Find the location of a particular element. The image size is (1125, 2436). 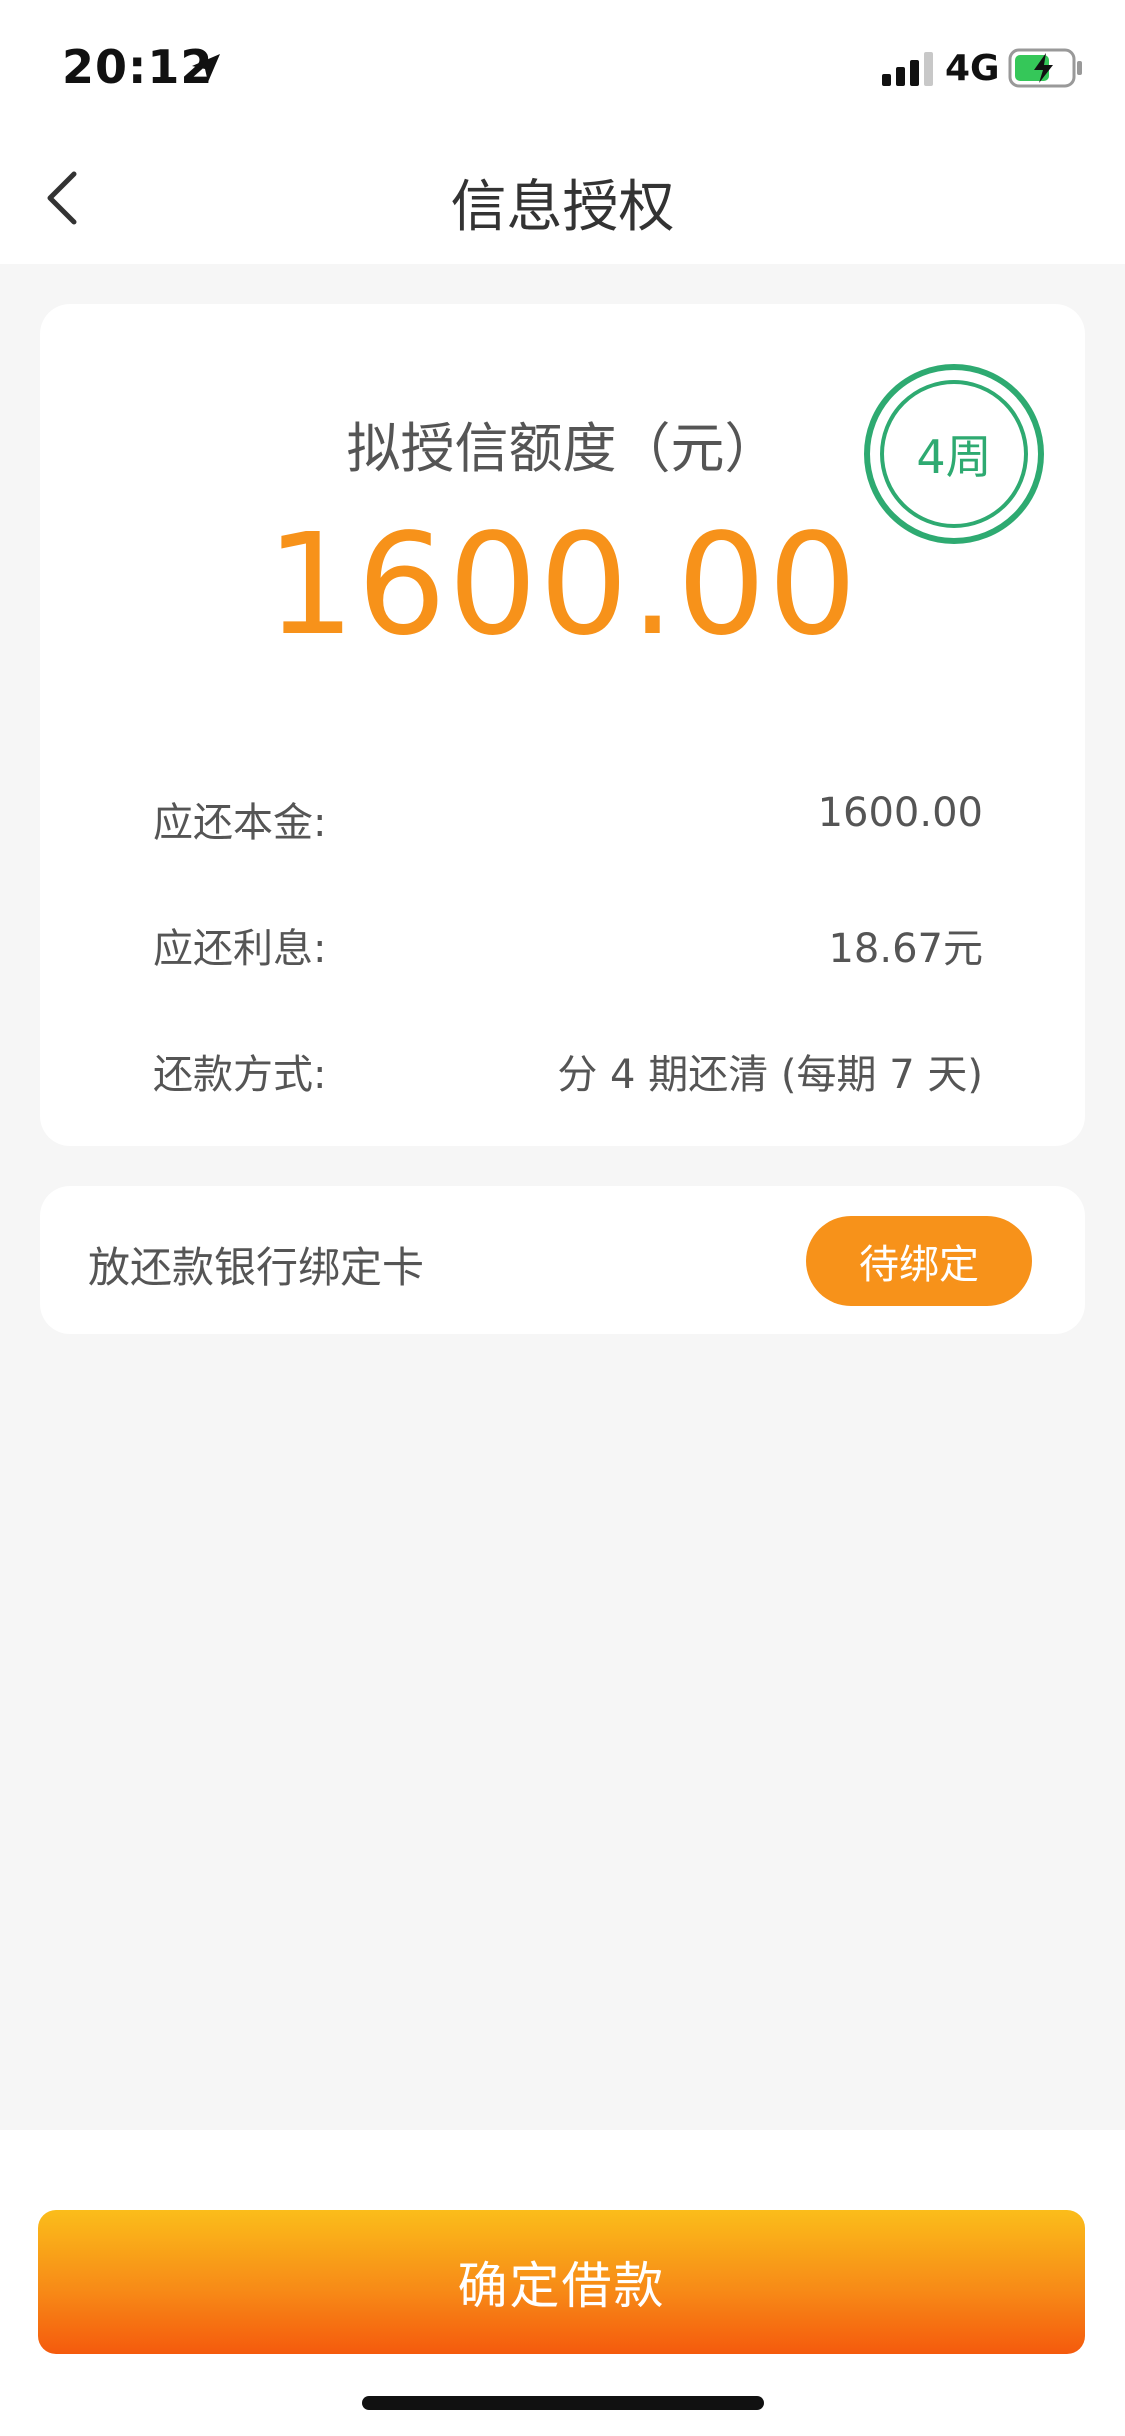

bind-card-button: 待绑定 is located at coordinates (919, 1261).